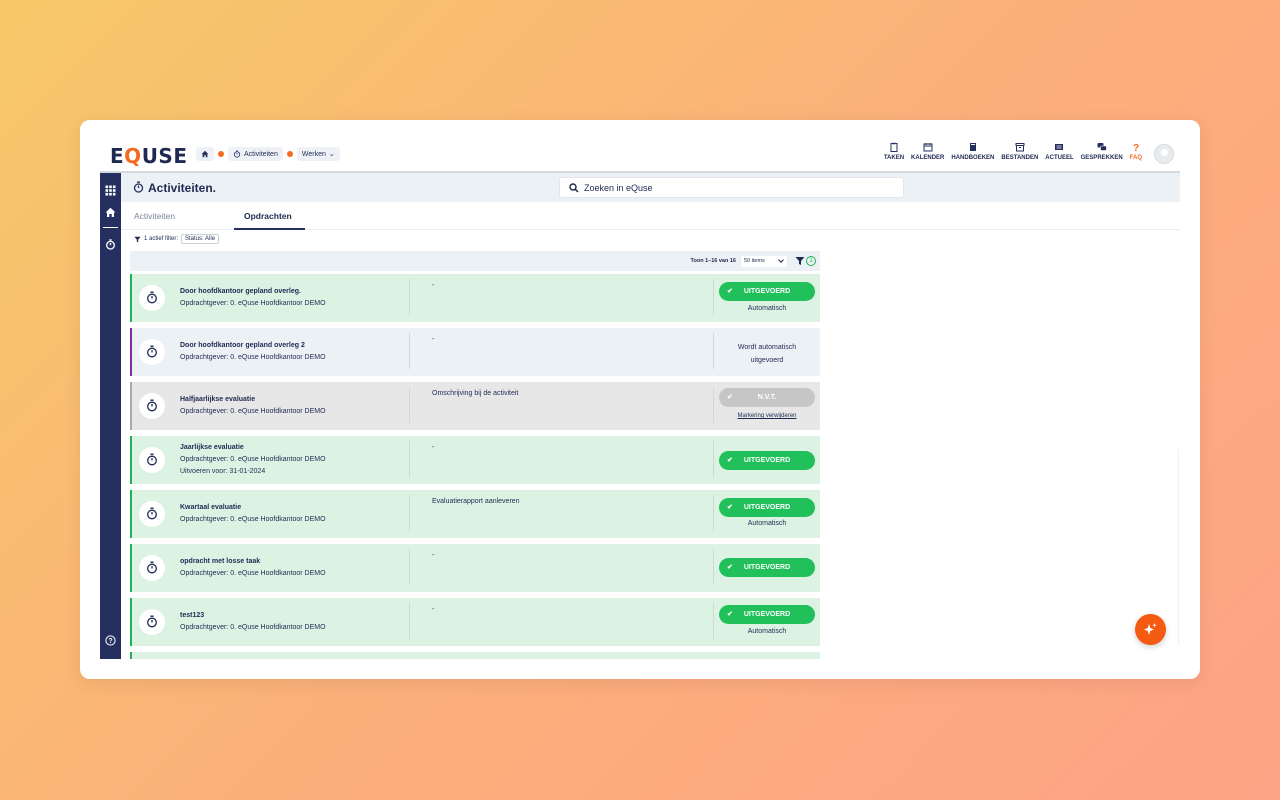 The image size is (1280, 800). What do you see at coordinates (154, 216) in the screenshot?
I see `tab-activiteiten: Activiteiten` at bounding box center [154, 216].